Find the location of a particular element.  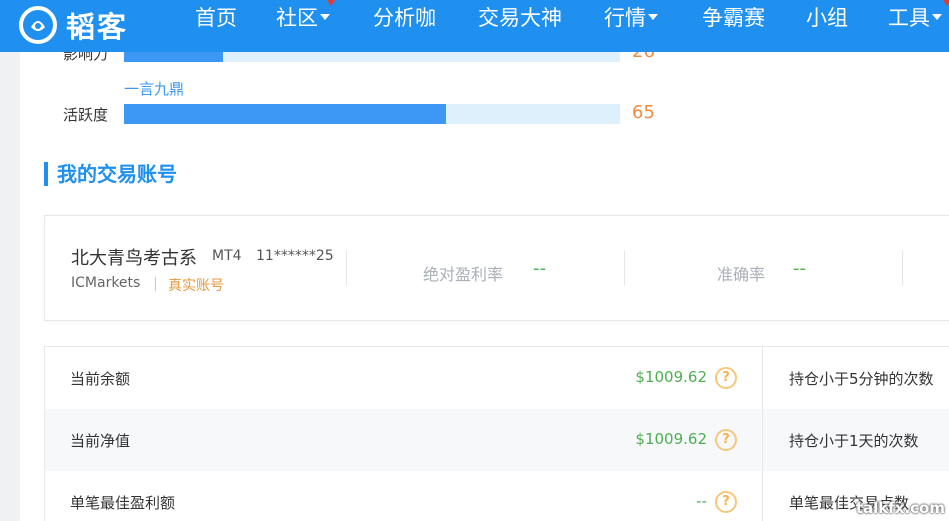

nav-item-market: 行情 is located at coordinates (631, 17).